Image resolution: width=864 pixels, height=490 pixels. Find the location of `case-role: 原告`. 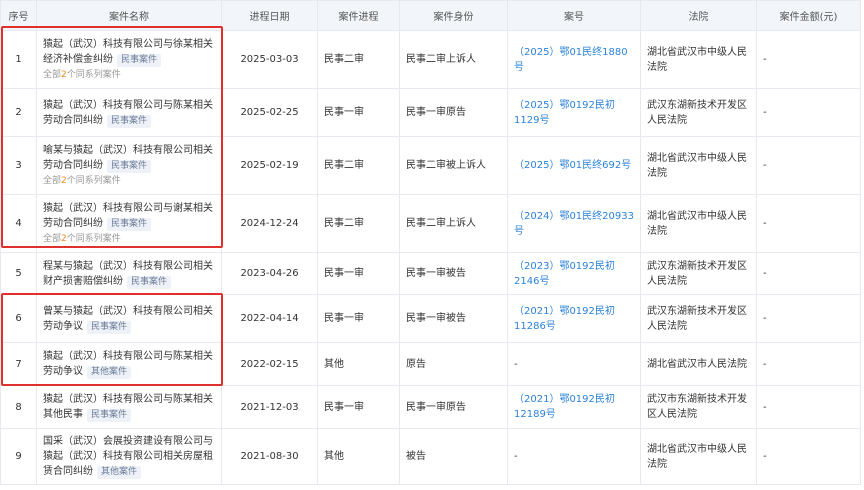

case-role: 原告 is located at coordinates (453, 364).